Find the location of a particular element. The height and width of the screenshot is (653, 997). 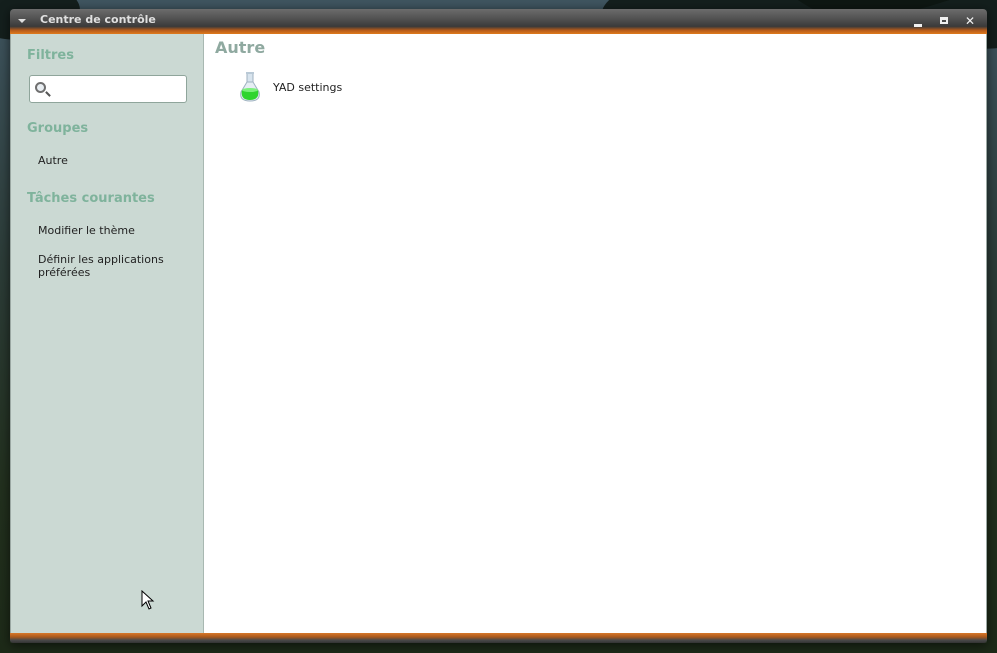

group-item-autre: Autre is located at coordinates (53, 160).